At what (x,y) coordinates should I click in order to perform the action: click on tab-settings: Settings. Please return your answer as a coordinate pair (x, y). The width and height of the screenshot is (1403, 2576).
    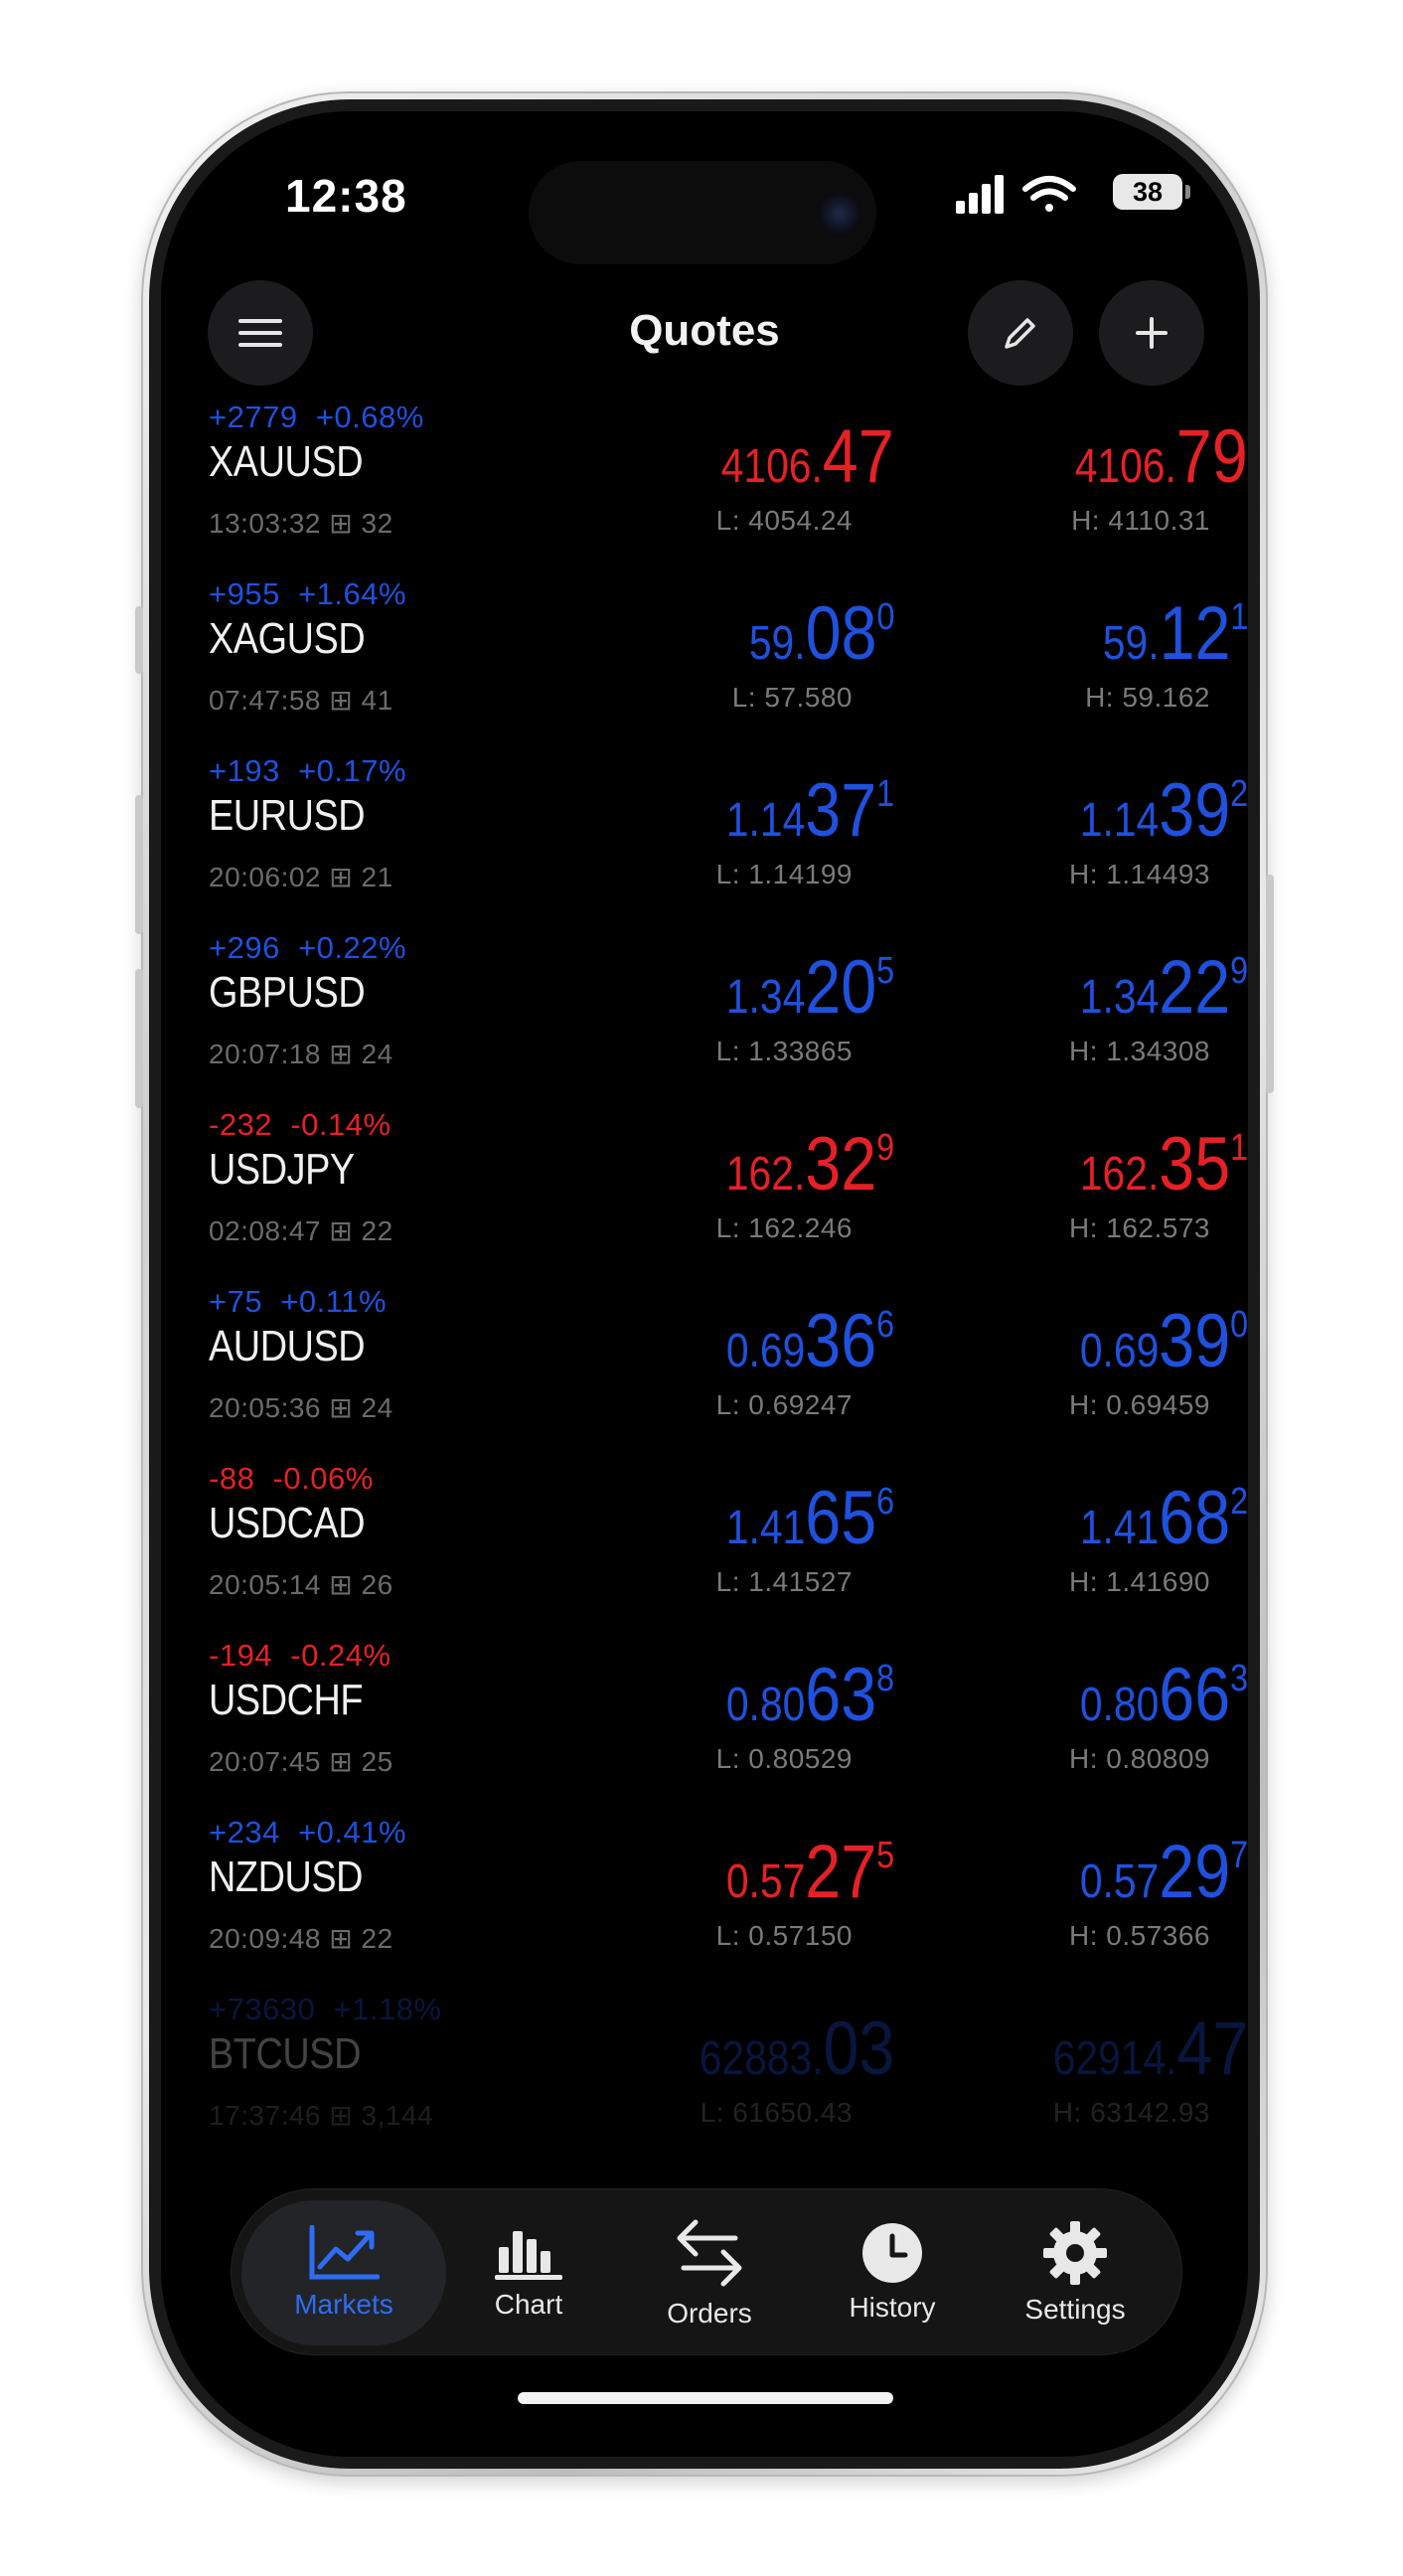
    Looking at the image, I should click on (1075, 2272).